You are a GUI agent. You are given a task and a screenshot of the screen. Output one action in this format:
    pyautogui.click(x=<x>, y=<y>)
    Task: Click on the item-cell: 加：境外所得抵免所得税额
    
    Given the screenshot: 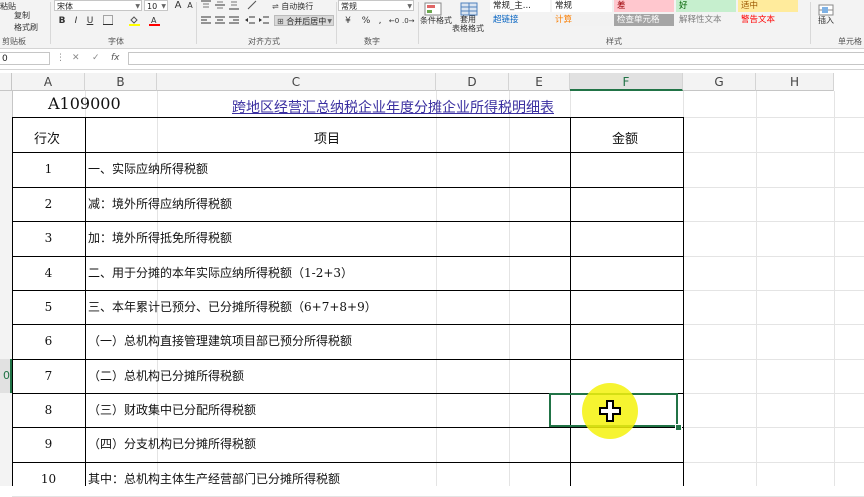 What is the action you would take?
    pyautogui.click(x=160, y=238)
    